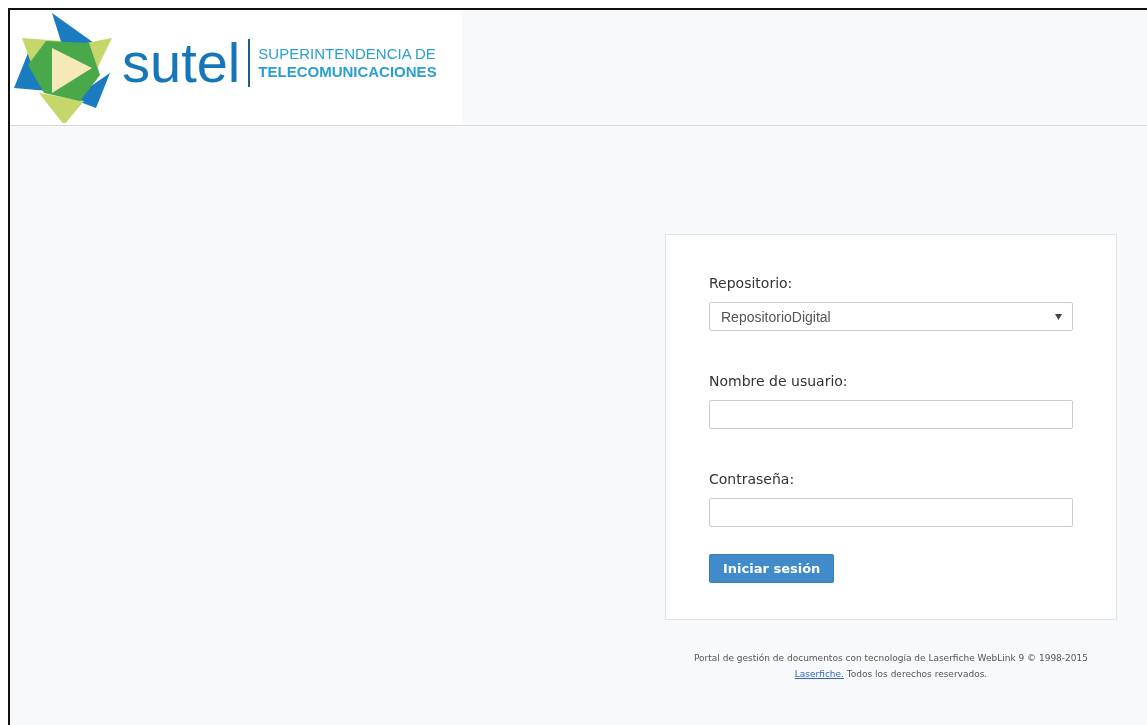 The image size is (1147, 725). What do you see at coordinates (891, 512) in the screenshot?
I see `password-field` at bounding box center [891, 512].